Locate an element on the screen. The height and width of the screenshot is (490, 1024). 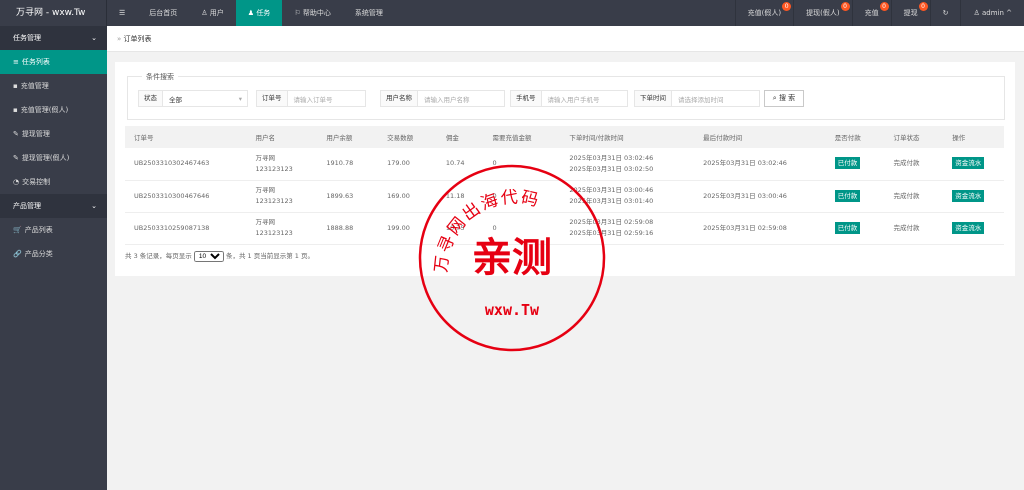
label: 下单时间 is located at coordinates (653, 98).